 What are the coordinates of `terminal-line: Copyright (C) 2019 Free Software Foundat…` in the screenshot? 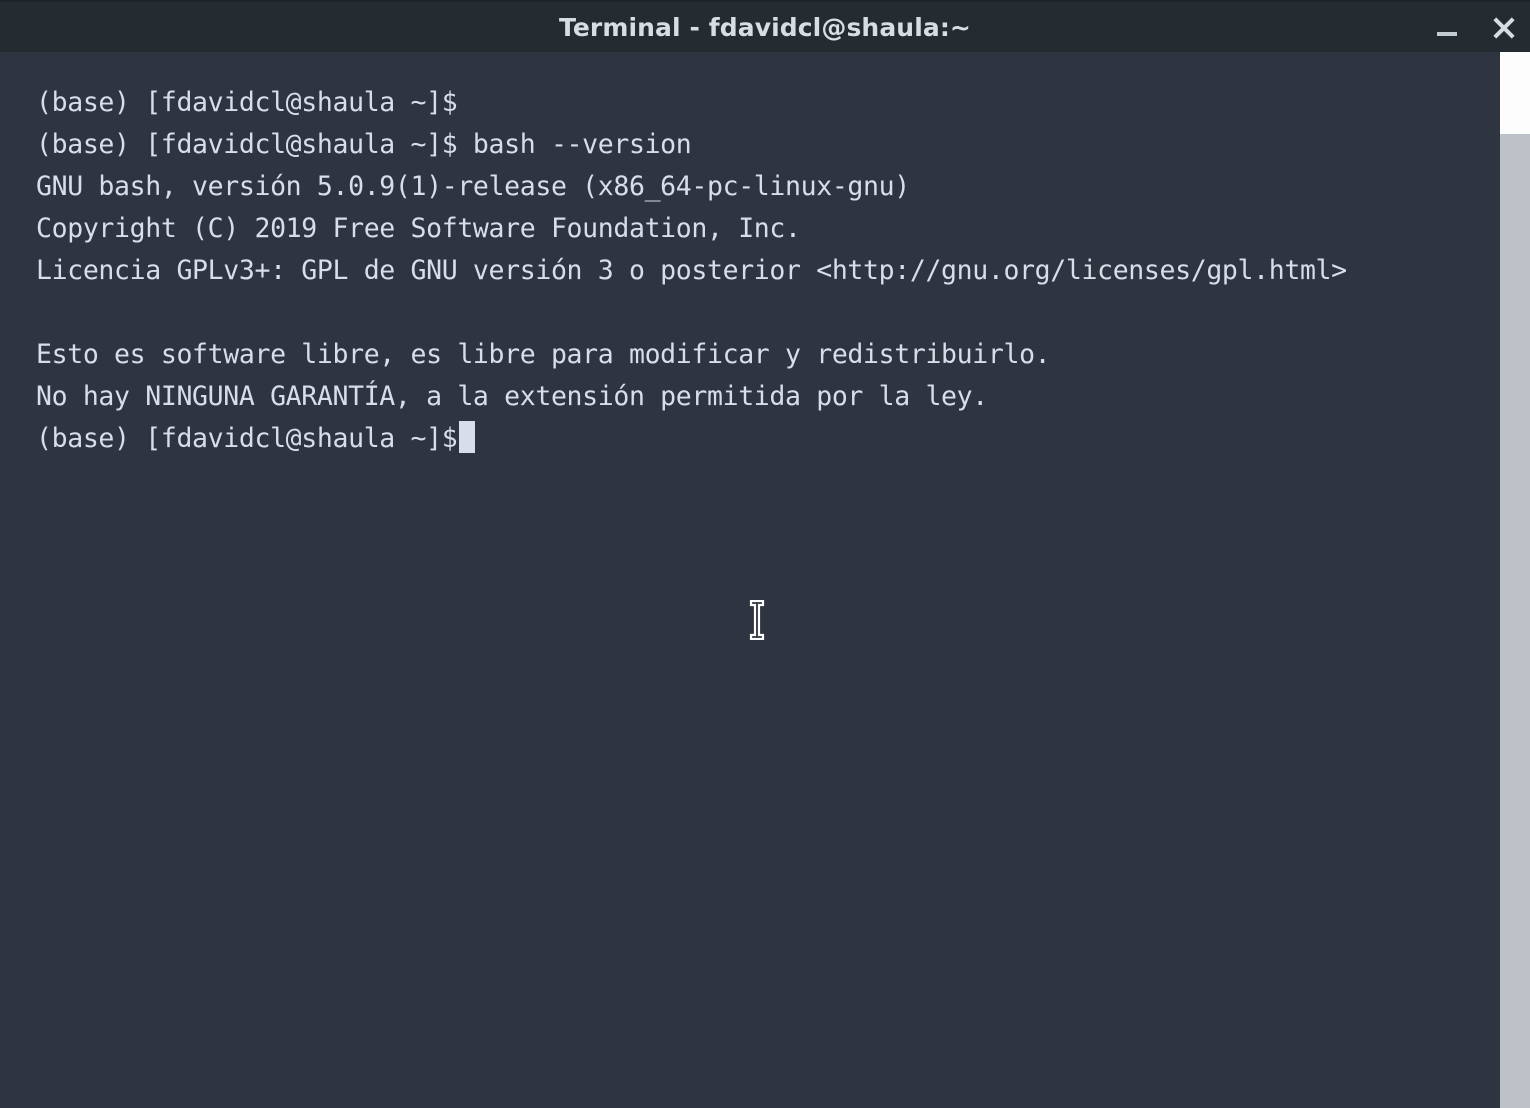 It's located at (418, 228).